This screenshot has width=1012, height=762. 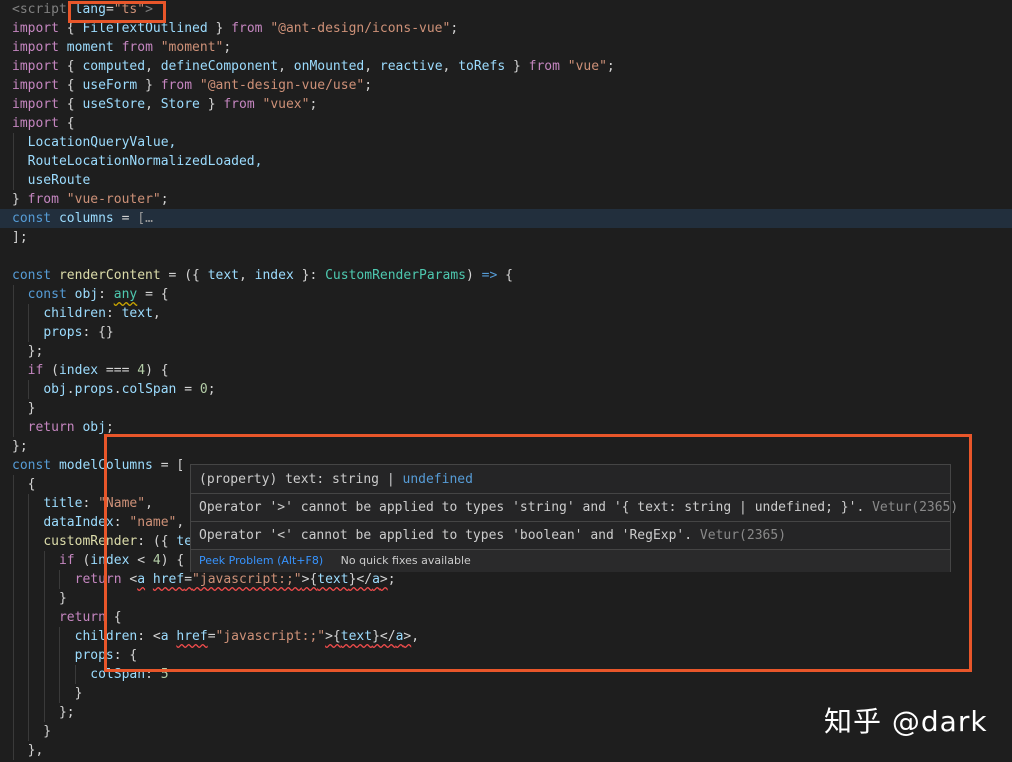 What do you see at coordinates (20, 237) in the screenshot?
I see `code-line: ];` at bounding box center [20, 237].